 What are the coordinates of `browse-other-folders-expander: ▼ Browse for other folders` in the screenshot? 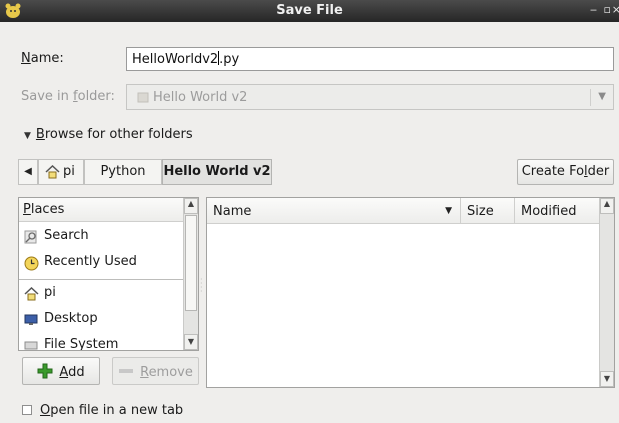 It's located at (108, 134).